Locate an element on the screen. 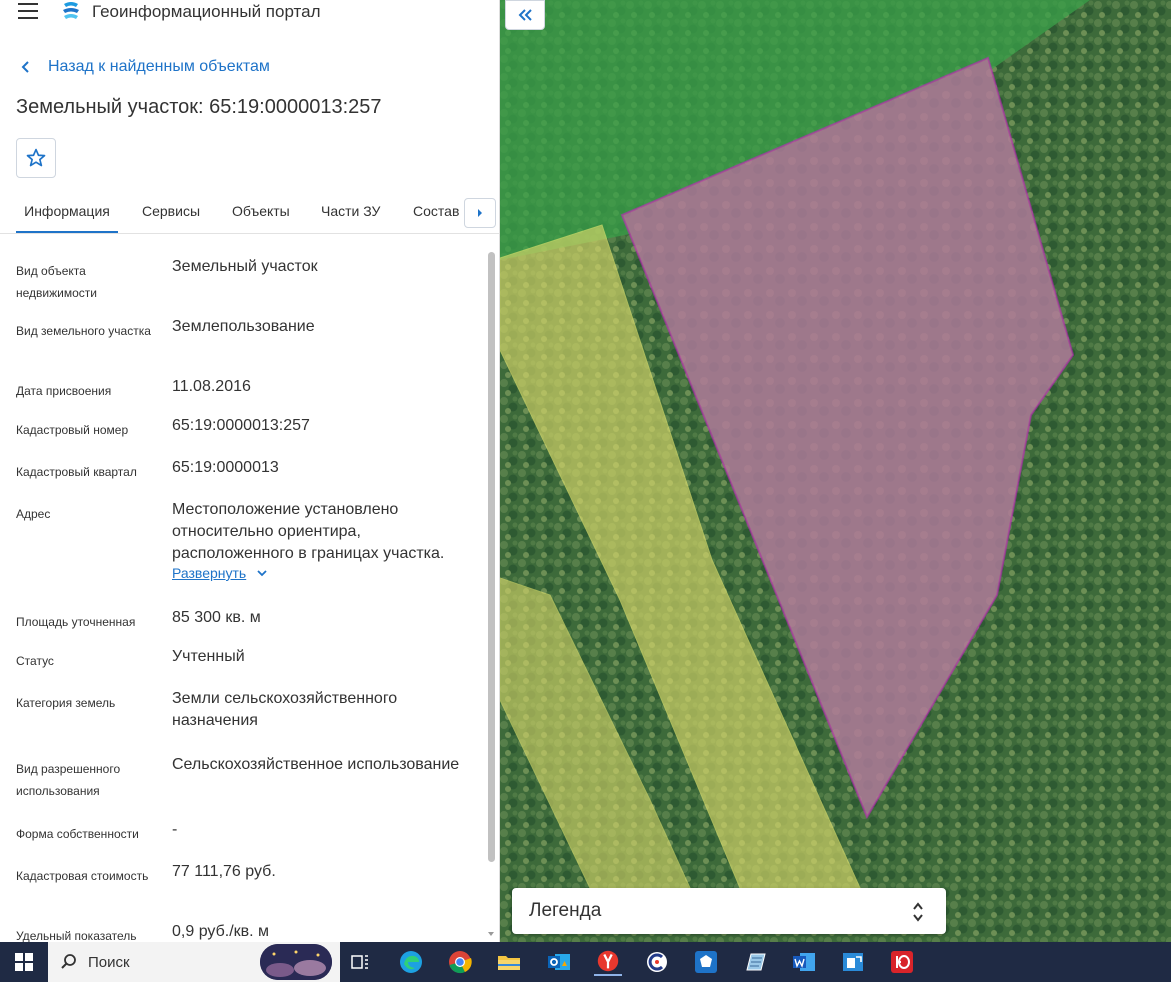 This screenshot has height=982, width=1171. yandex-browser-icon is located at coordinates (608, 962).